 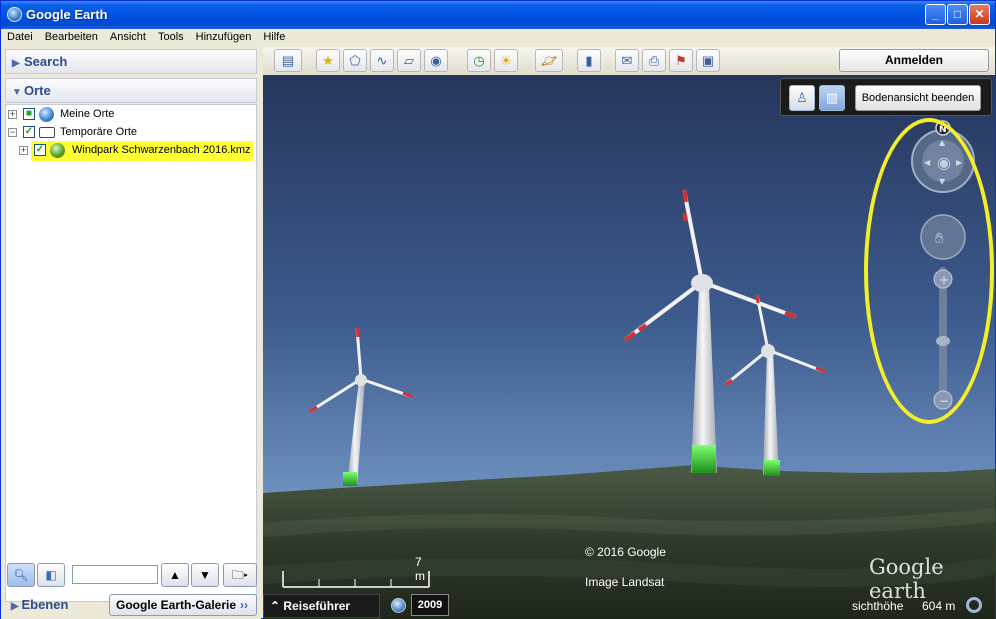 I want to click on scale-bar: 7 m, so click(x=356, y=571).